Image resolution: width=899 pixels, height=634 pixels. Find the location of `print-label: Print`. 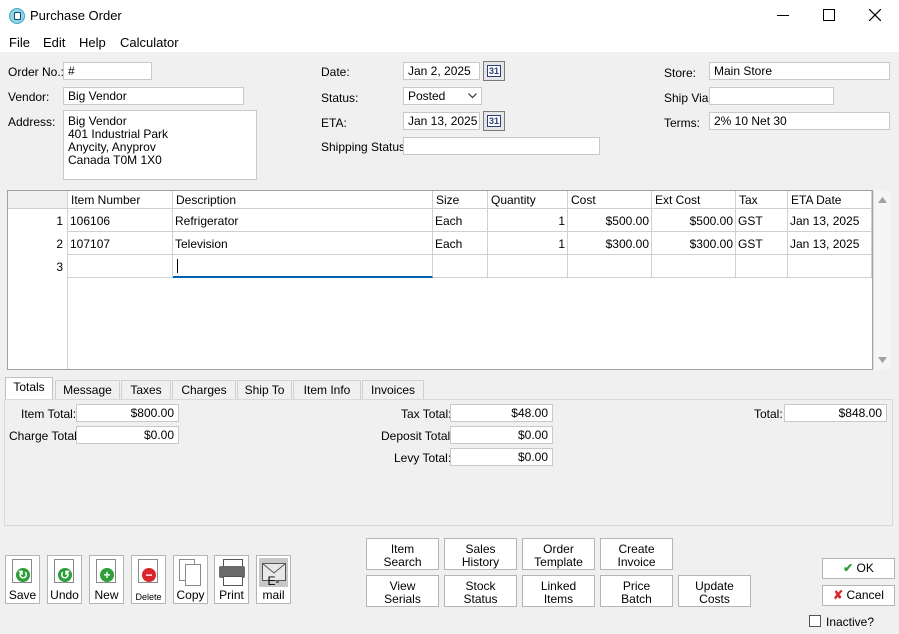

print-label: Print is located at coordinates (231, 595).